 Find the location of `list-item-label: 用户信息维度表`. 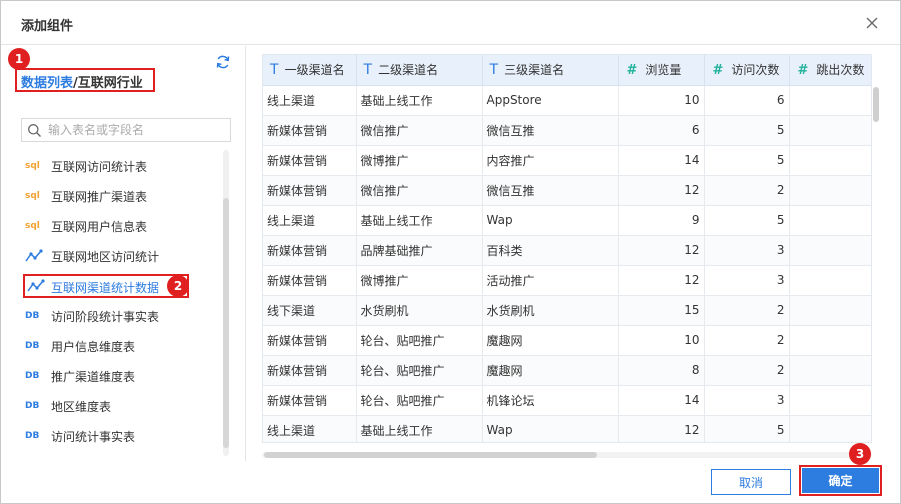

list-item-label: 用户信息维度表 is located at coordinates (93, 347).